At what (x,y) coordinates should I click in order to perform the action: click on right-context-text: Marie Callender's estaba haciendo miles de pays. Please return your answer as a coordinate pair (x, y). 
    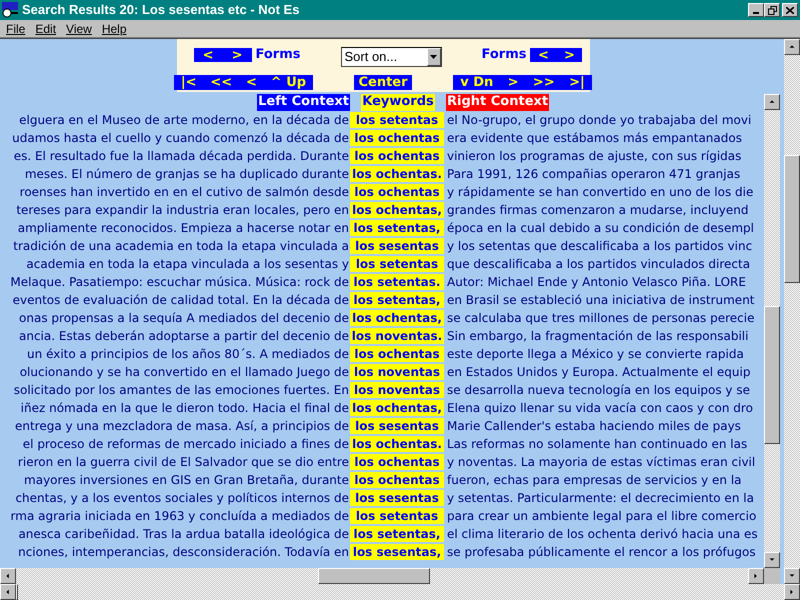
    Looking at the image, I should click on (593, 426).